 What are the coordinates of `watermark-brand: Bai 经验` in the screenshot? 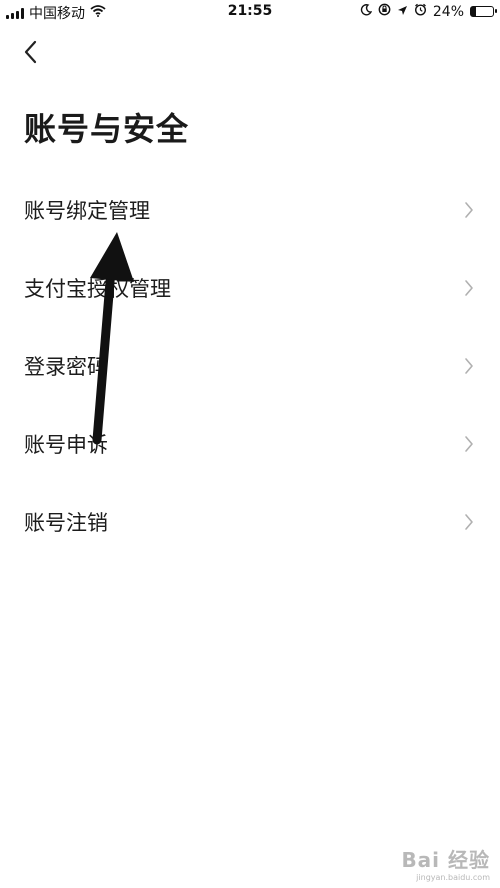 It's located at (445, 860).